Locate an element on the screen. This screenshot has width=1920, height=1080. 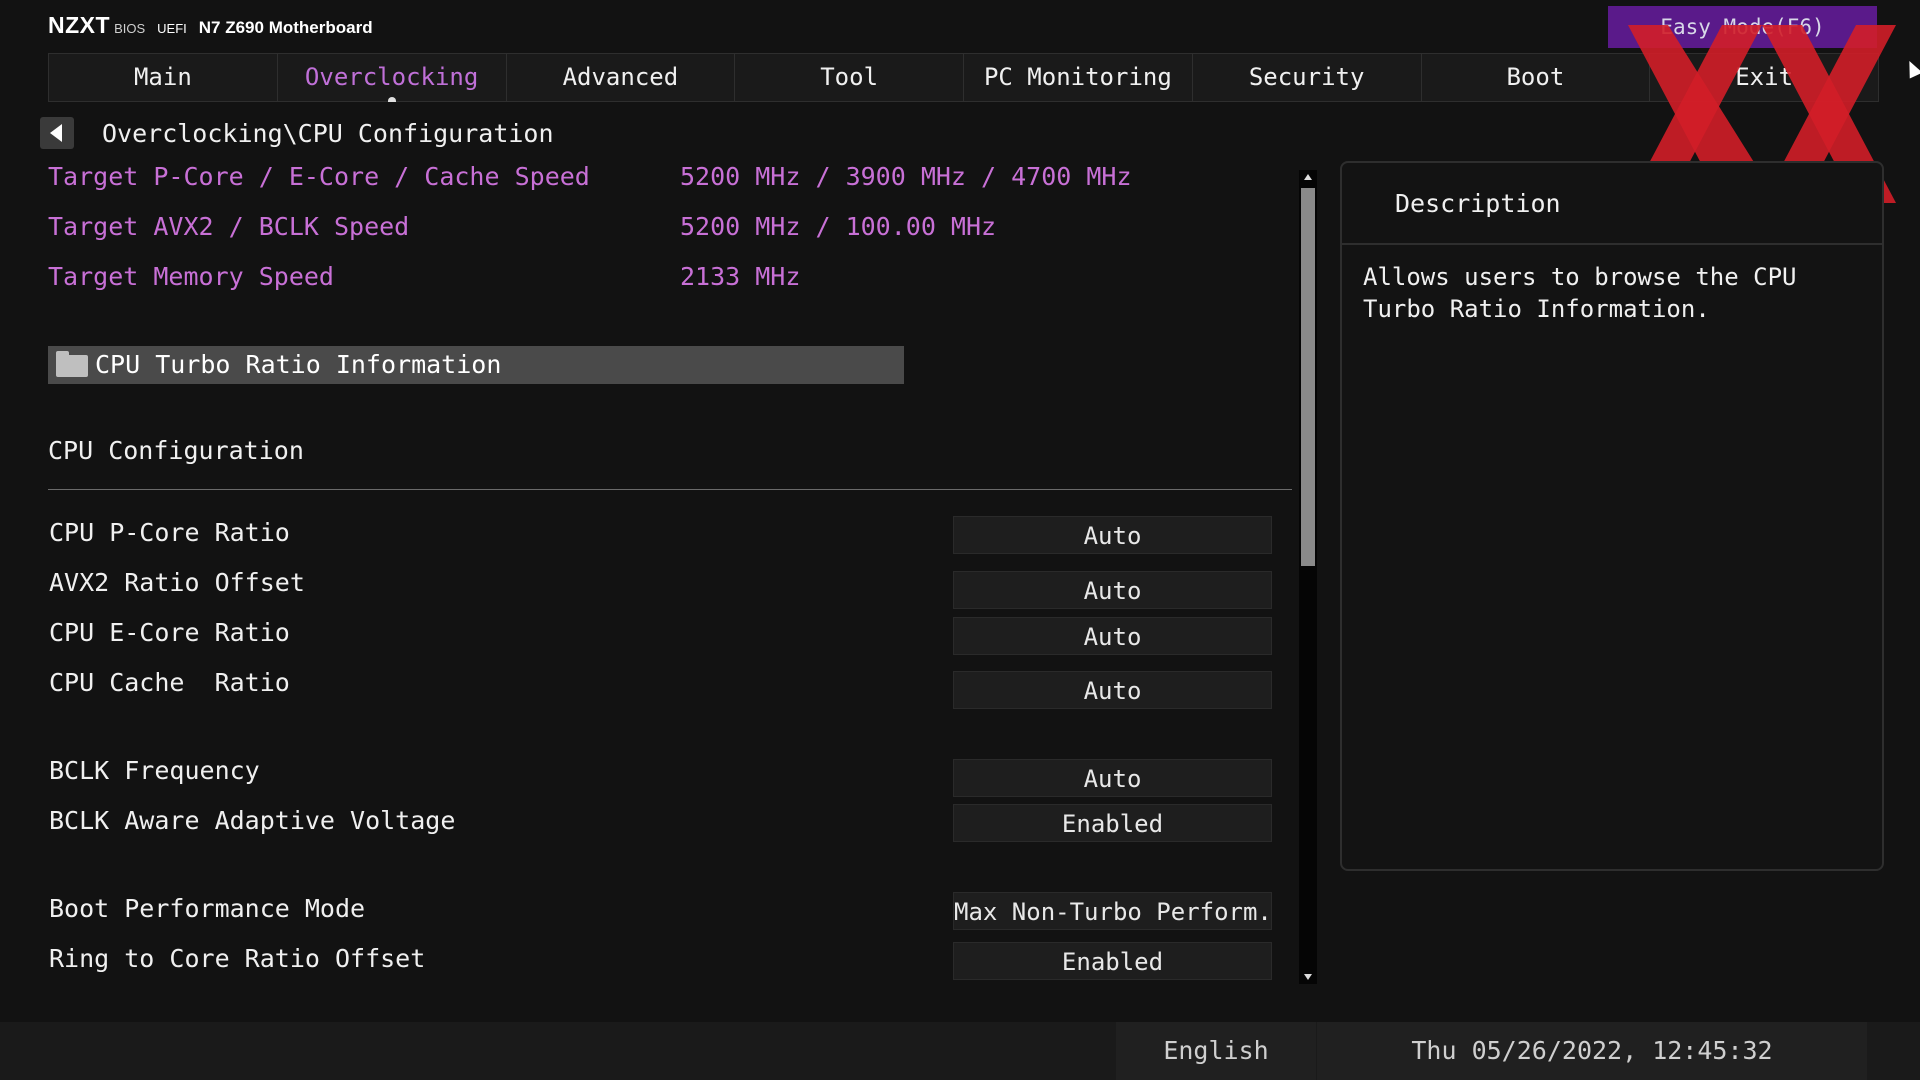
info-value: 5200 MHz / 3900 MHz / 4700 MHz is located at coordinates (906, 176).